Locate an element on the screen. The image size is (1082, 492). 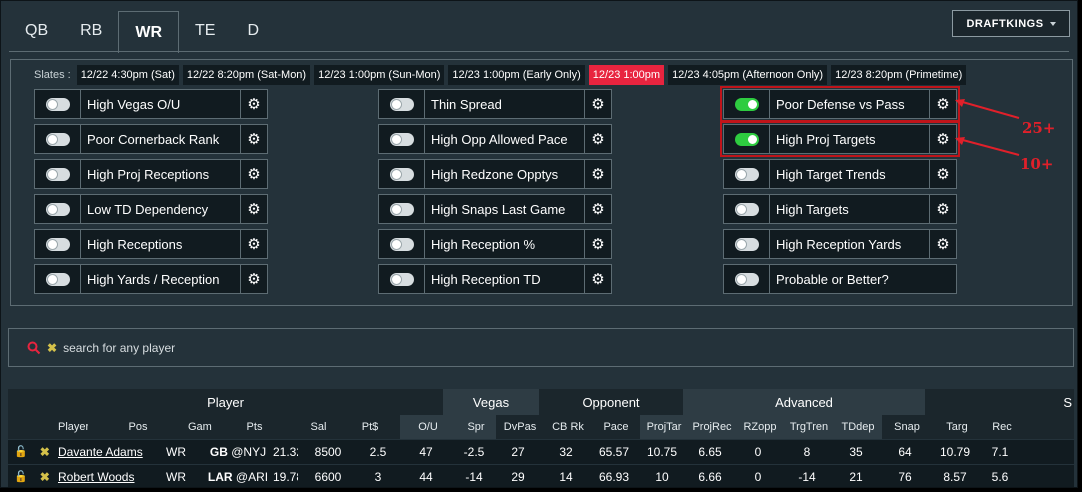
col-ptd: Pt$ is located at coordinates (370, 427).